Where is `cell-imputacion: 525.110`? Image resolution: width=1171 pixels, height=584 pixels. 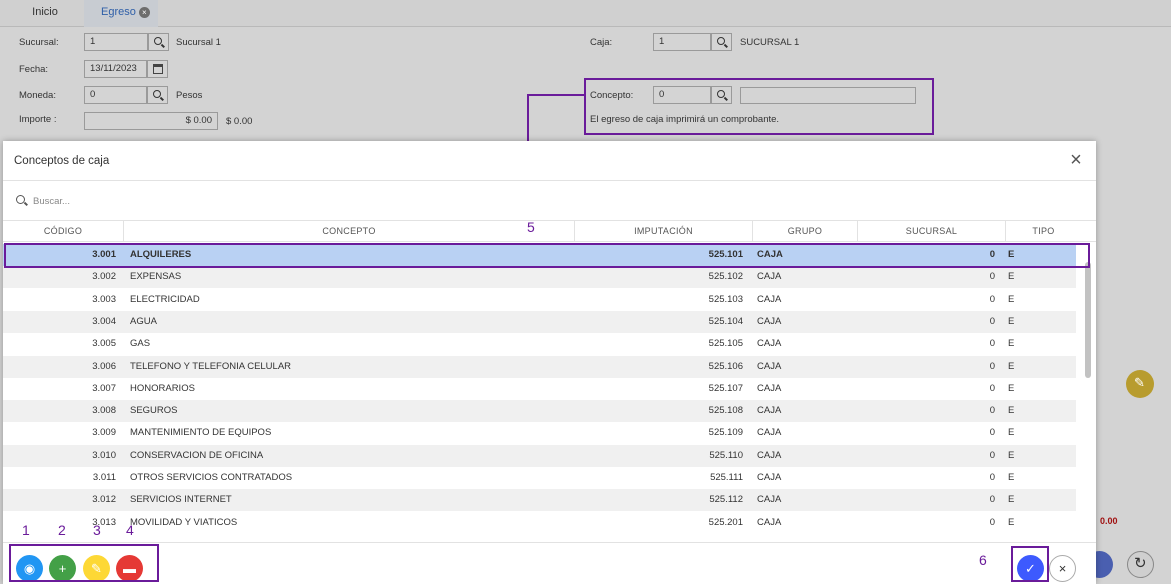
cell-imputacion: 525.110 is located at coordinates (726, 455).